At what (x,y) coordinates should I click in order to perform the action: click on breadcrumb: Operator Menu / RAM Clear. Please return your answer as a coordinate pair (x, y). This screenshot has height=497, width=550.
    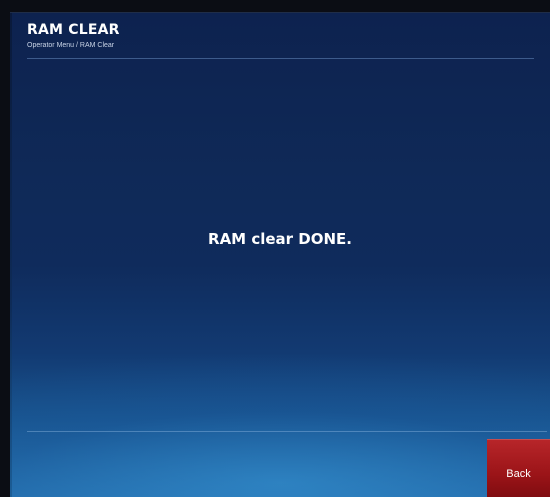
    Looking at the image, I should click on (71, 45).